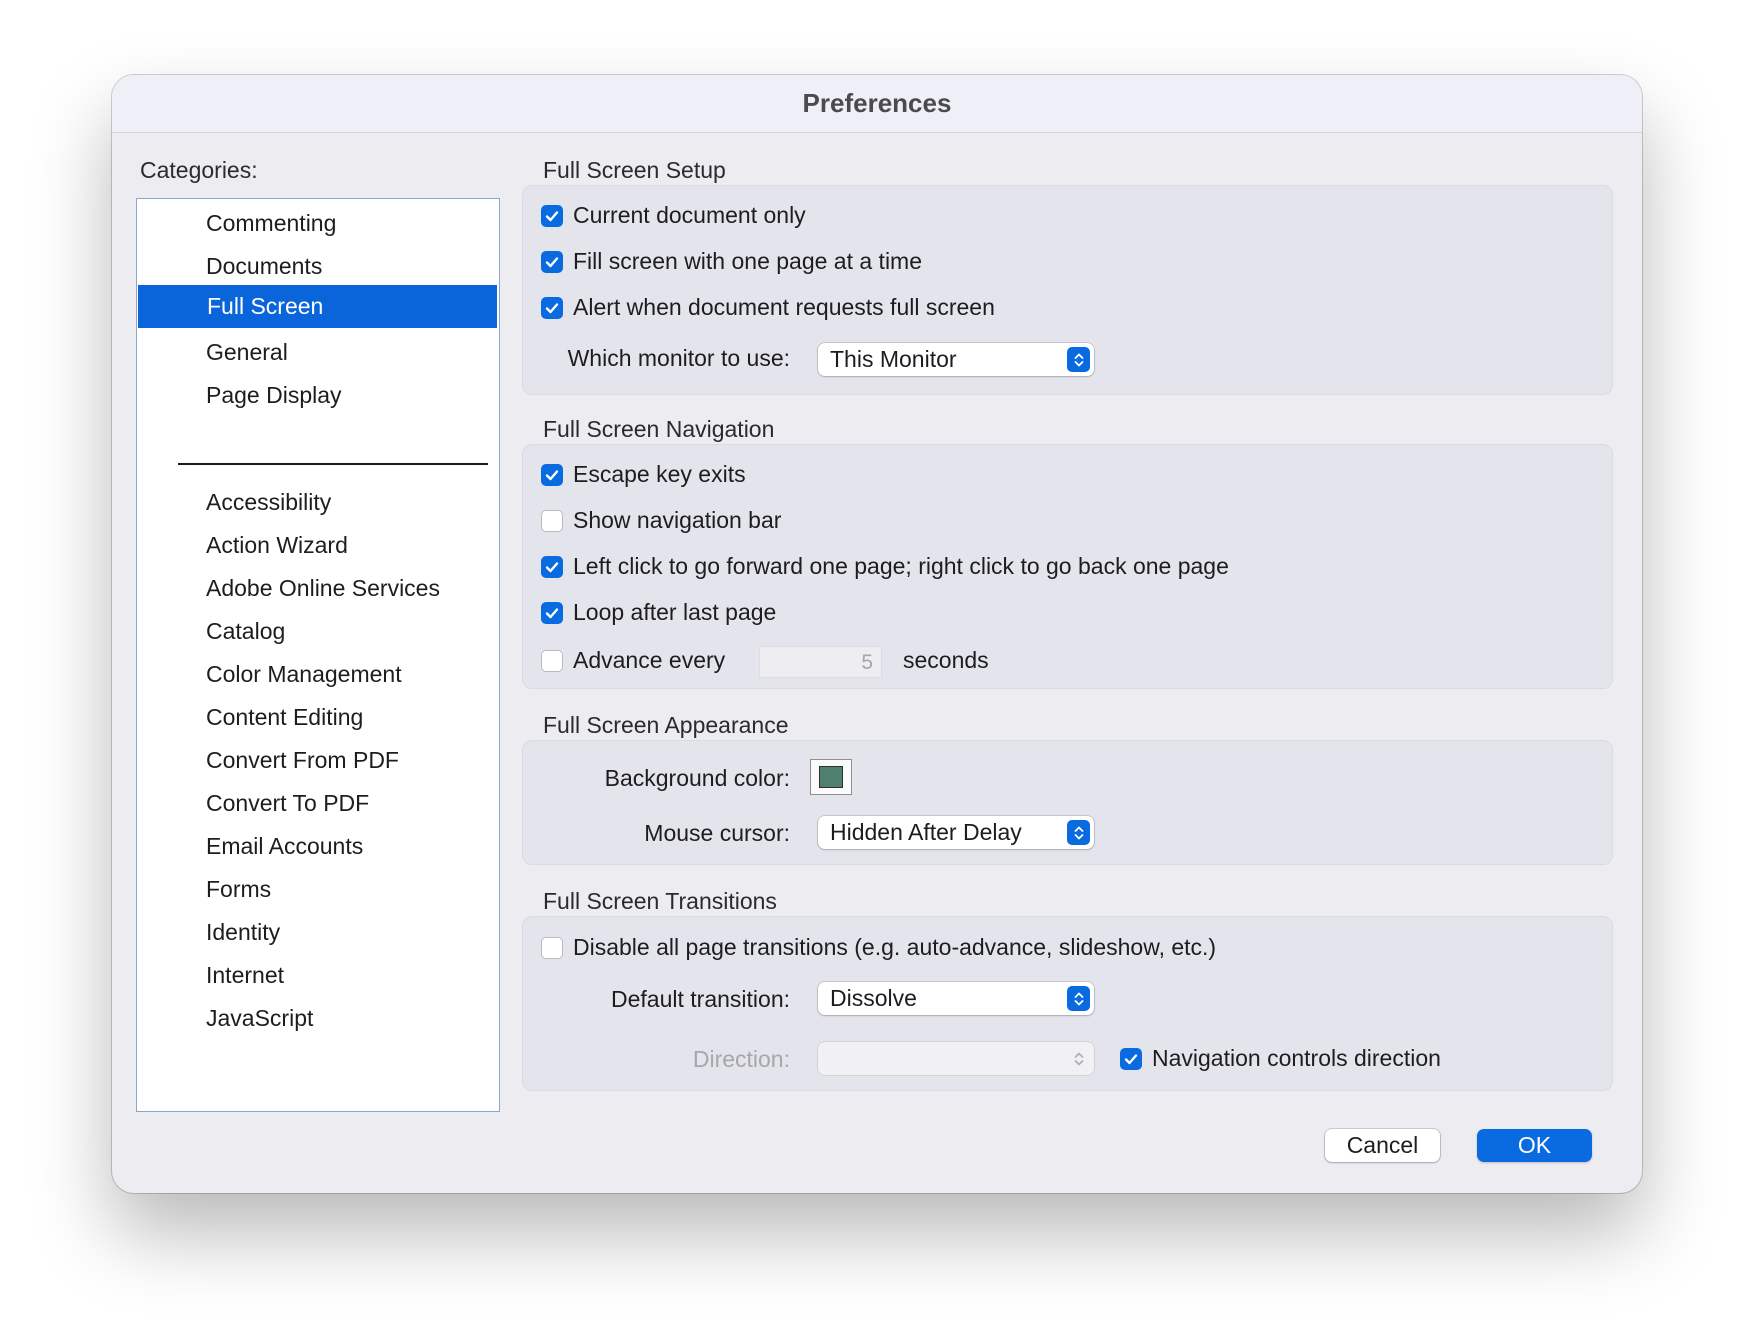  What do you see at coordinates (318, 1018) in the screenshot?
I see `category-javascript: JavaScript` at bounding box center [318, 1018].